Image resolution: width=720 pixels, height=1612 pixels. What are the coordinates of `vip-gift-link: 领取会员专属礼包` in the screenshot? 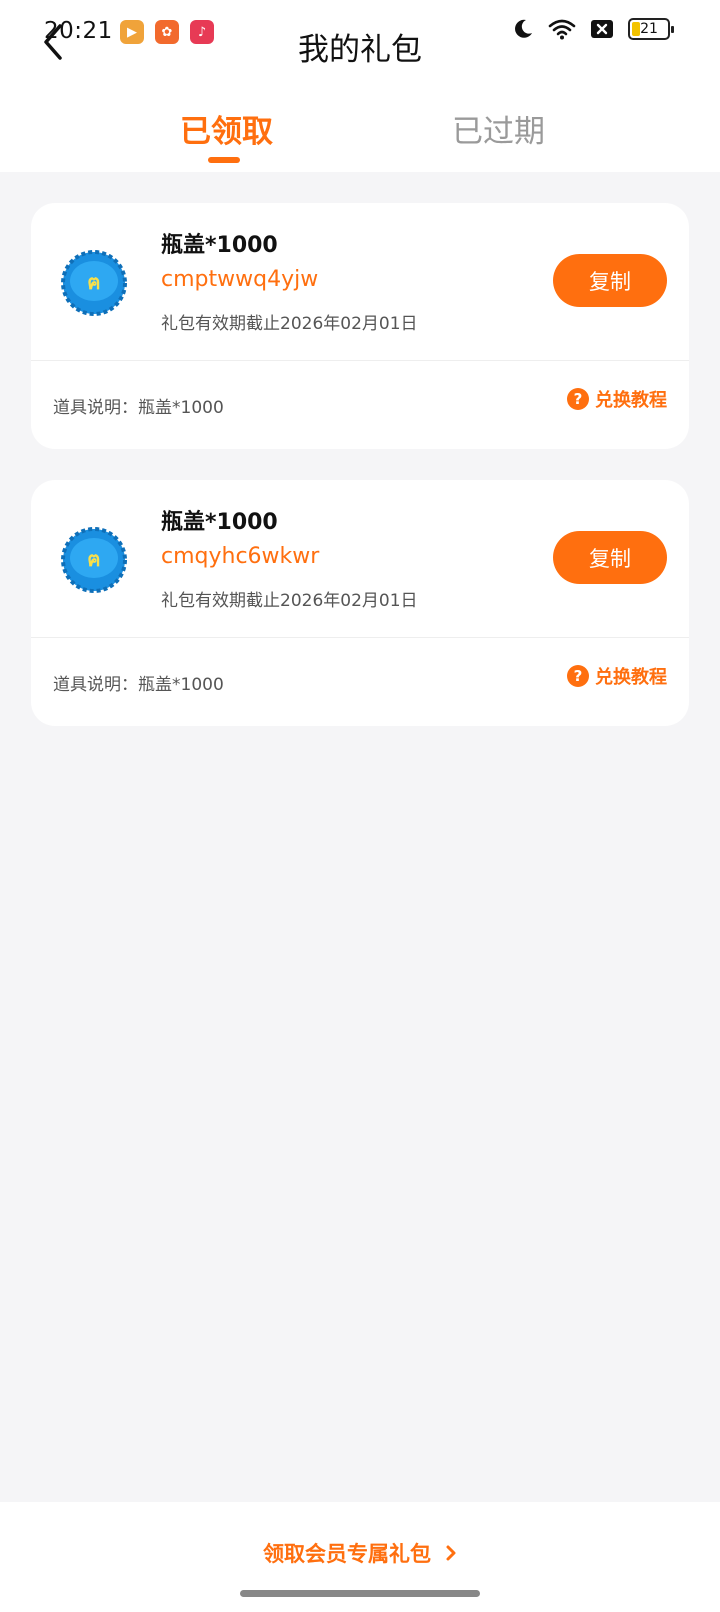 It's located at (360, 1553).